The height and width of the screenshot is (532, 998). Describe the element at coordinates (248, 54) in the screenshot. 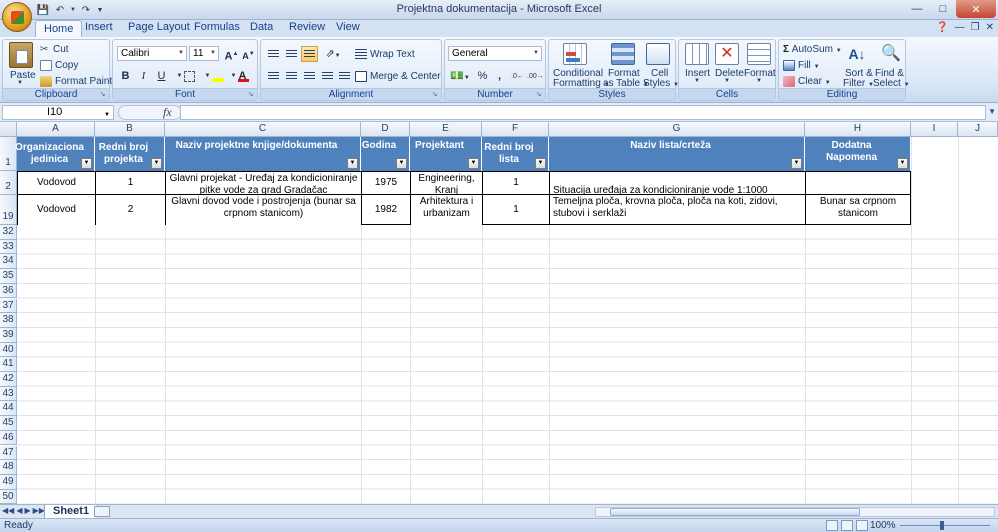

I see `shrink-font-icon: A▼` at that location.